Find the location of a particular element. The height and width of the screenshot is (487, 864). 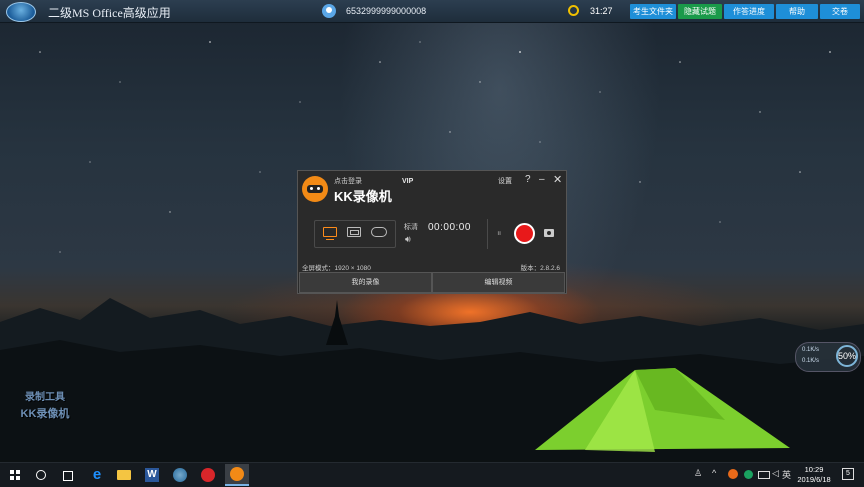

progress-button: 作答进度 is located at coordinates (749, 11).